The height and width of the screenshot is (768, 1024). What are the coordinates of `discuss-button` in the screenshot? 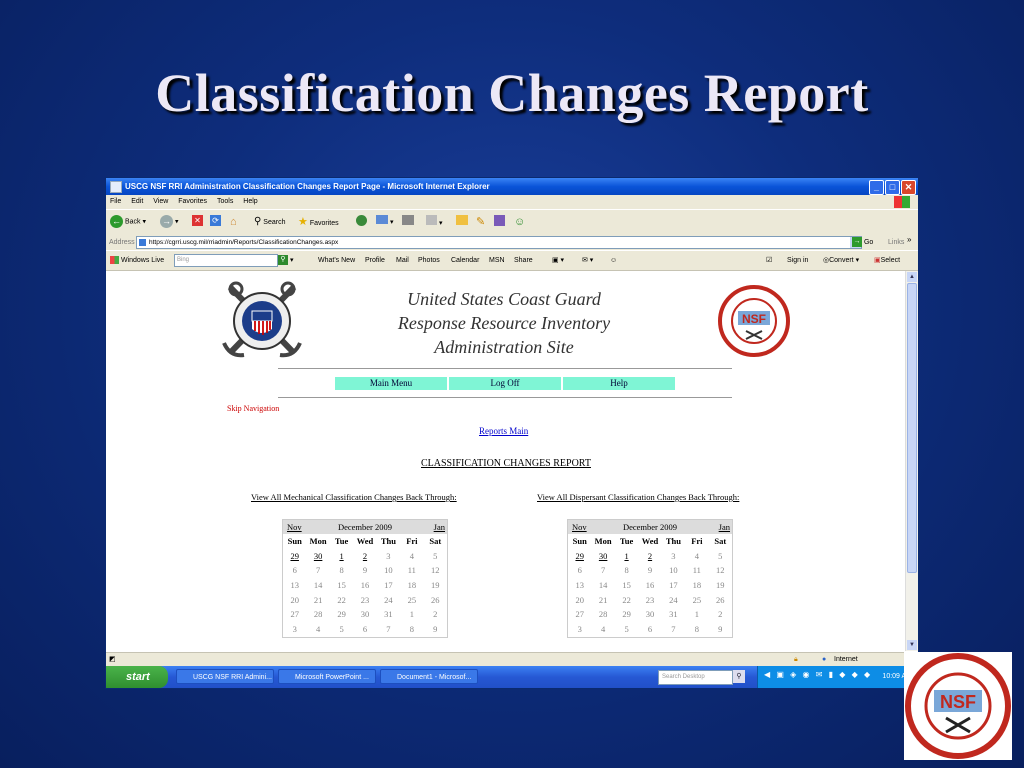 It's located at (462, 222).